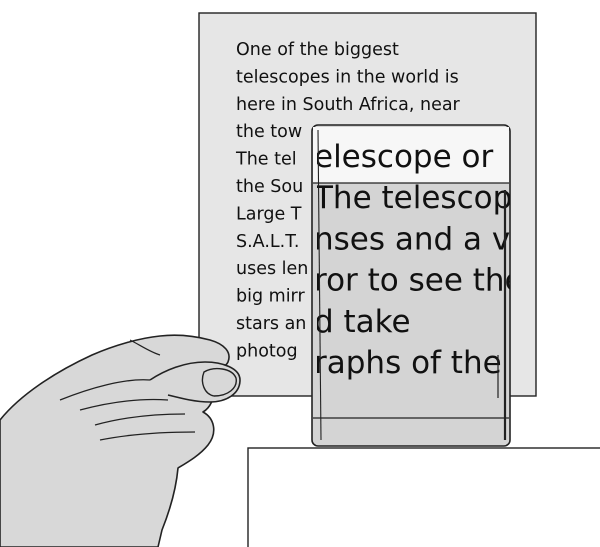 The height and width of the screenshot is (547, 600). I want to click on paper-text-line: the tow, so click(269, 132).